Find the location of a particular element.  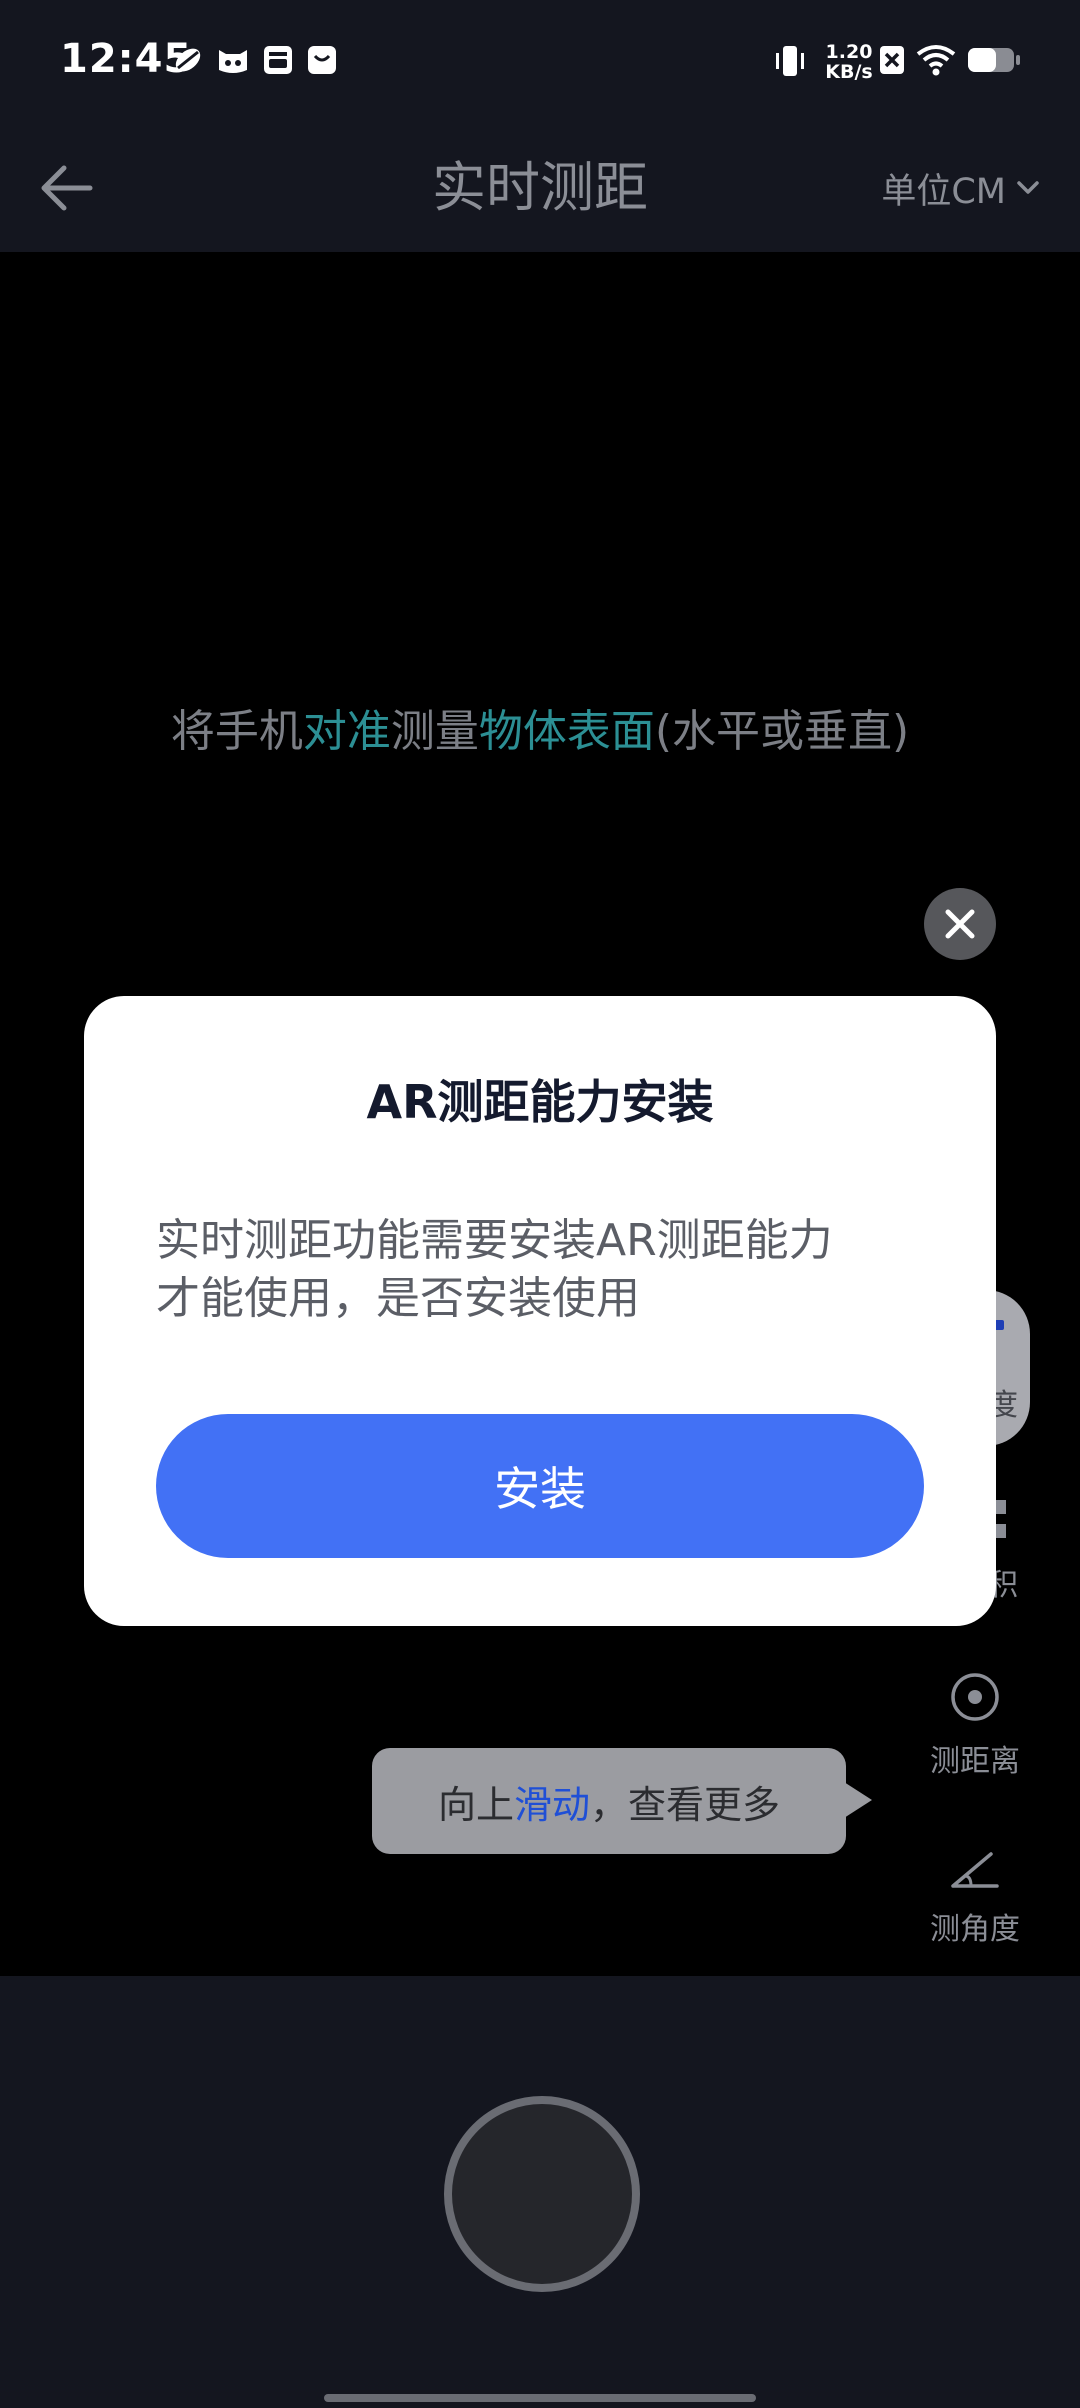

swipe-tooltip: 向上 滑动 ，查看更多 is located at coordinates (622, 1801).